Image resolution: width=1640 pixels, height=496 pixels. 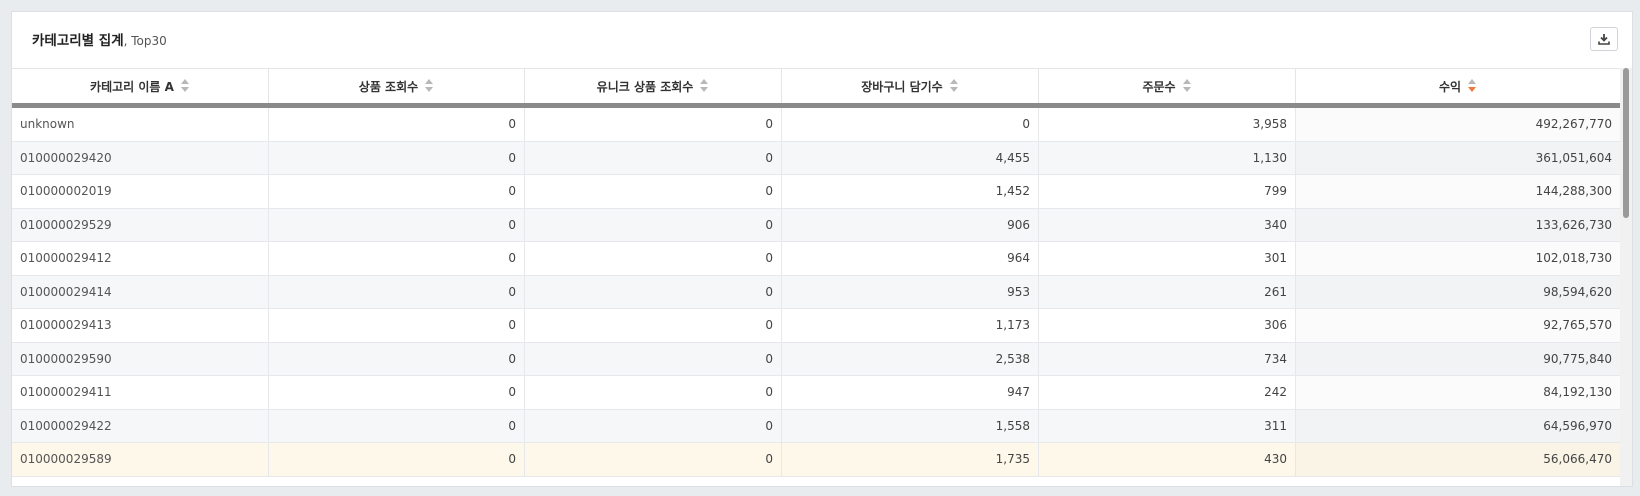 What do you see at coordinates (1167, 258) in the screenshot?
I see `value-cell: 301` at bounding box center [1167, 258].